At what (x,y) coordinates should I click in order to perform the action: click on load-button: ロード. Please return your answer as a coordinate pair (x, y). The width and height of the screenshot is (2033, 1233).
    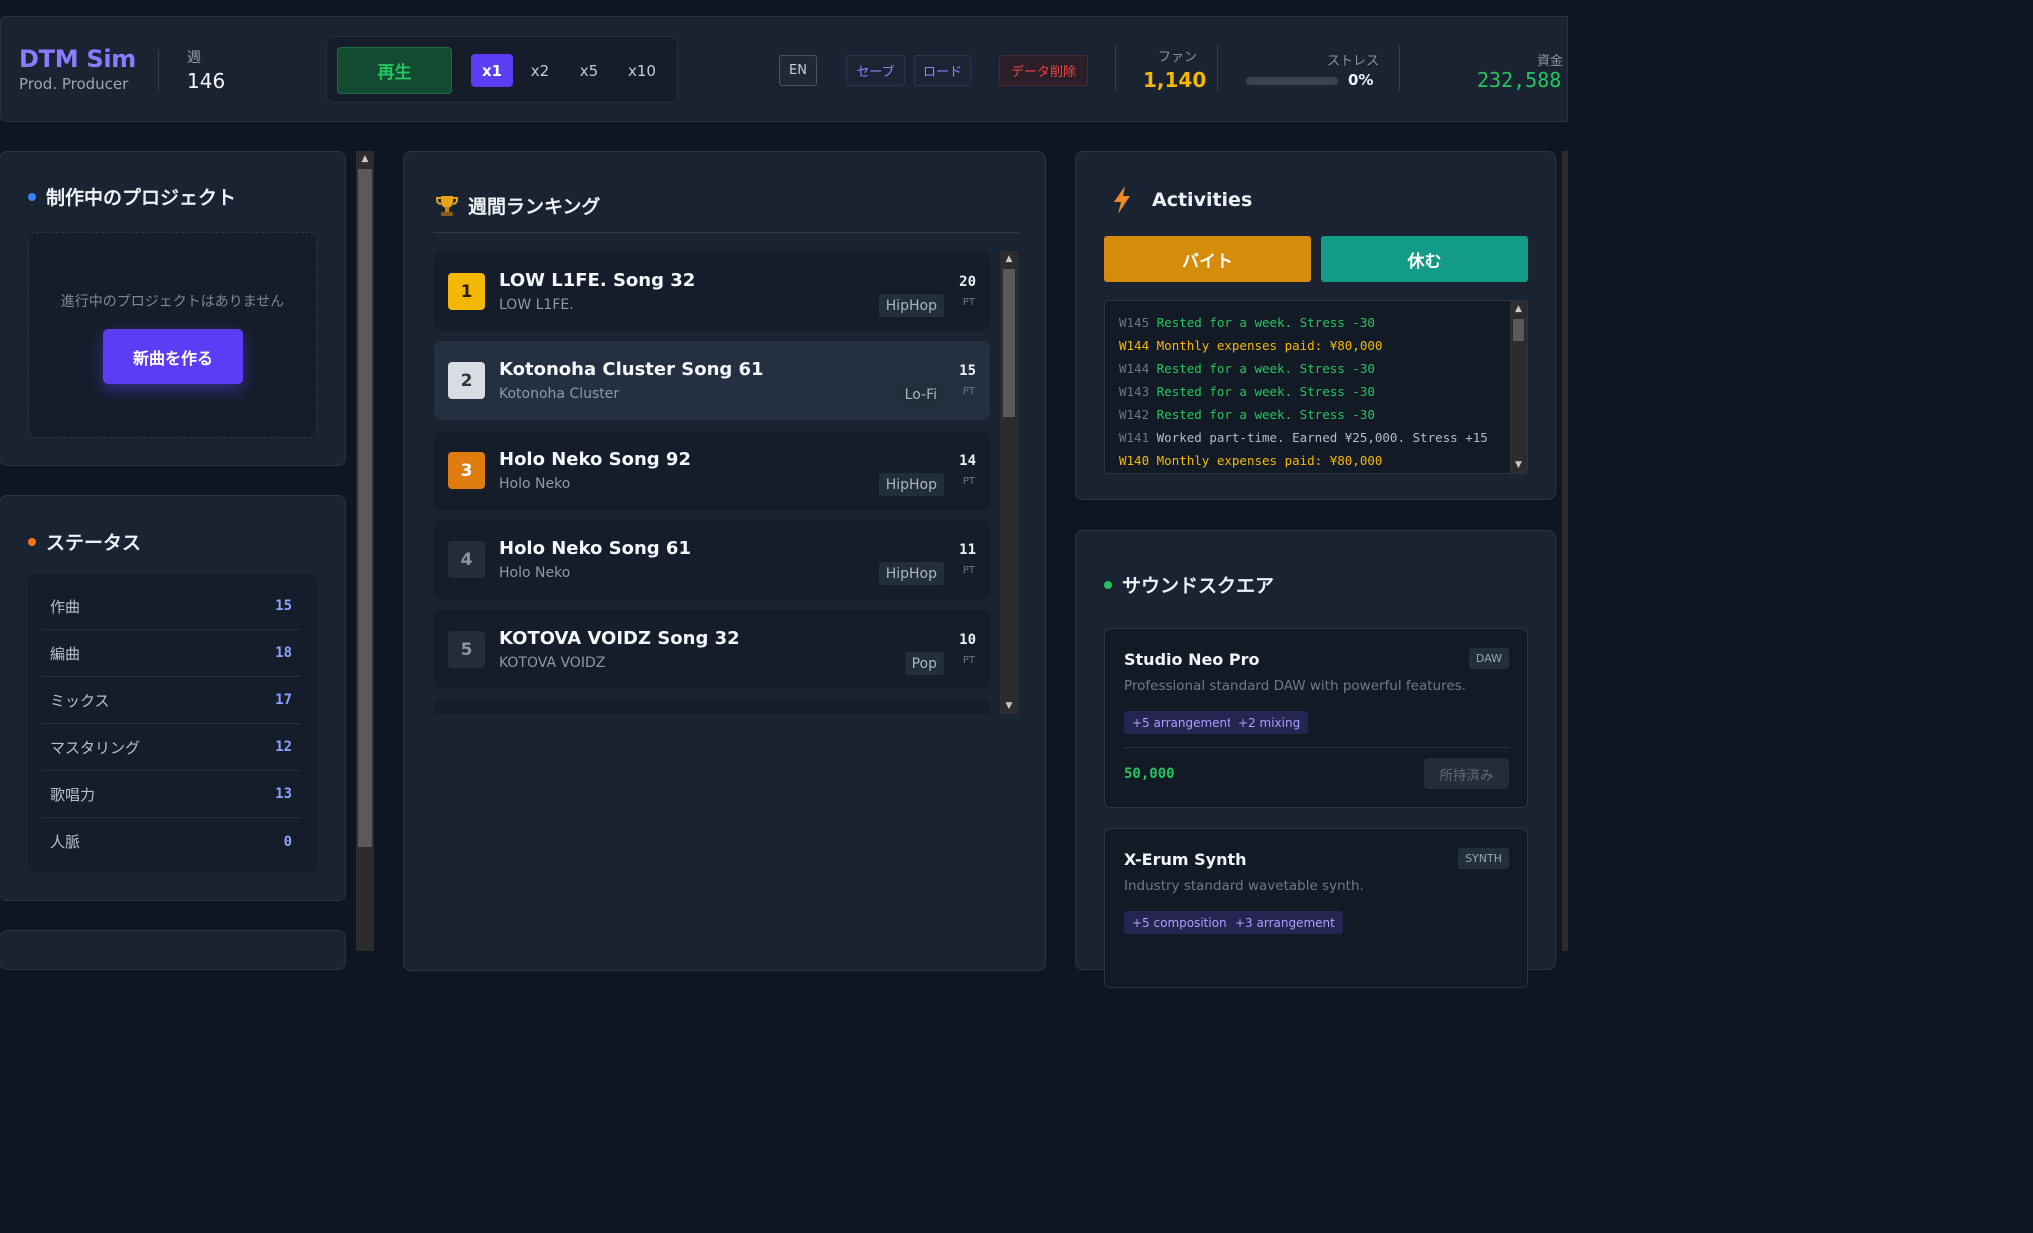
    Looking at the image, I should click on (942, 70).